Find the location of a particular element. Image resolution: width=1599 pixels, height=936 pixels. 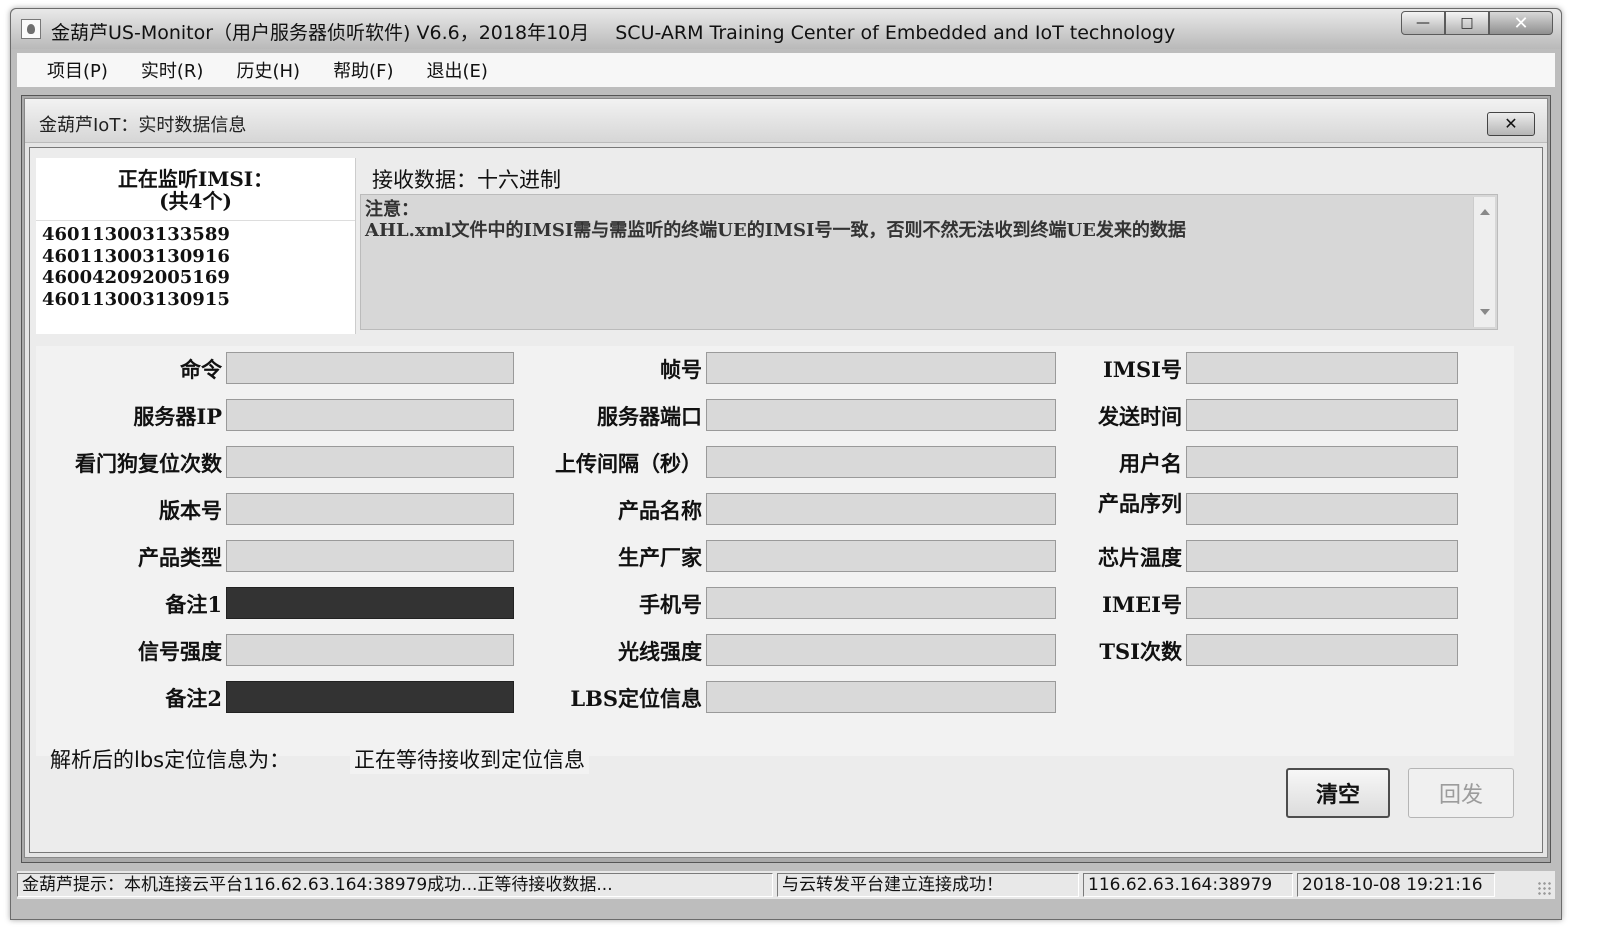

scroll-up-icon is located at coordinates (1485, 212).